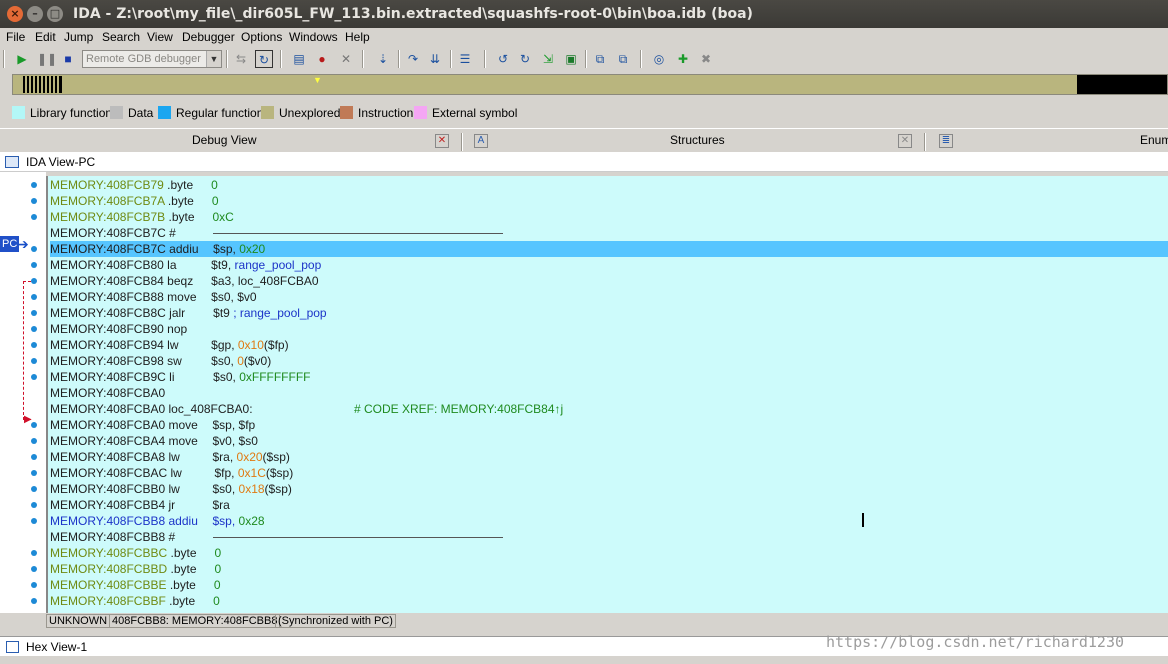  I want to click on listing-line: MEMORY:408FCB7C #, so click(609, 233).